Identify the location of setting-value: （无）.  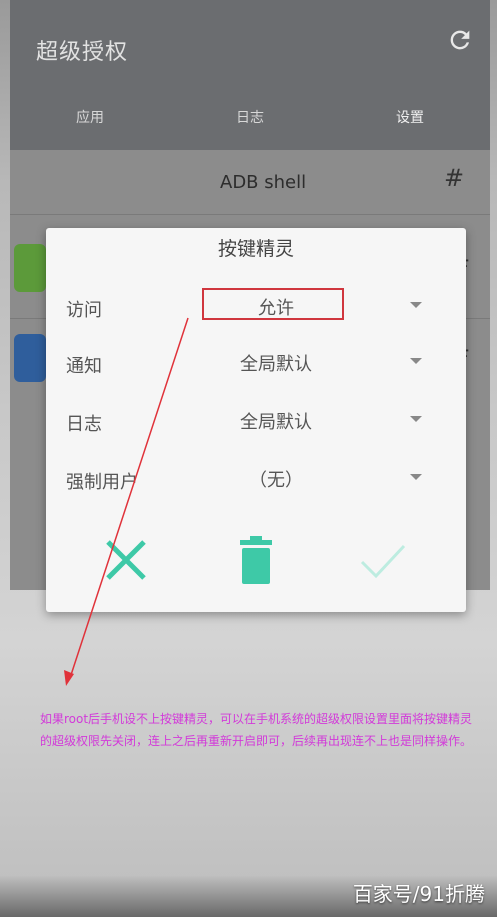
(276, 479).